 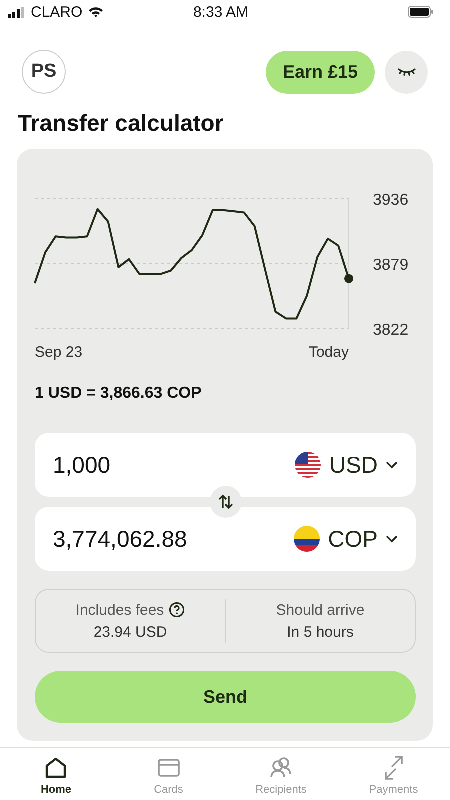 What do you see at coordinates (225, 539) in the screenshot?
I see `amount-field: 3,774,062.88 COP` at bounding box center [225, 539].